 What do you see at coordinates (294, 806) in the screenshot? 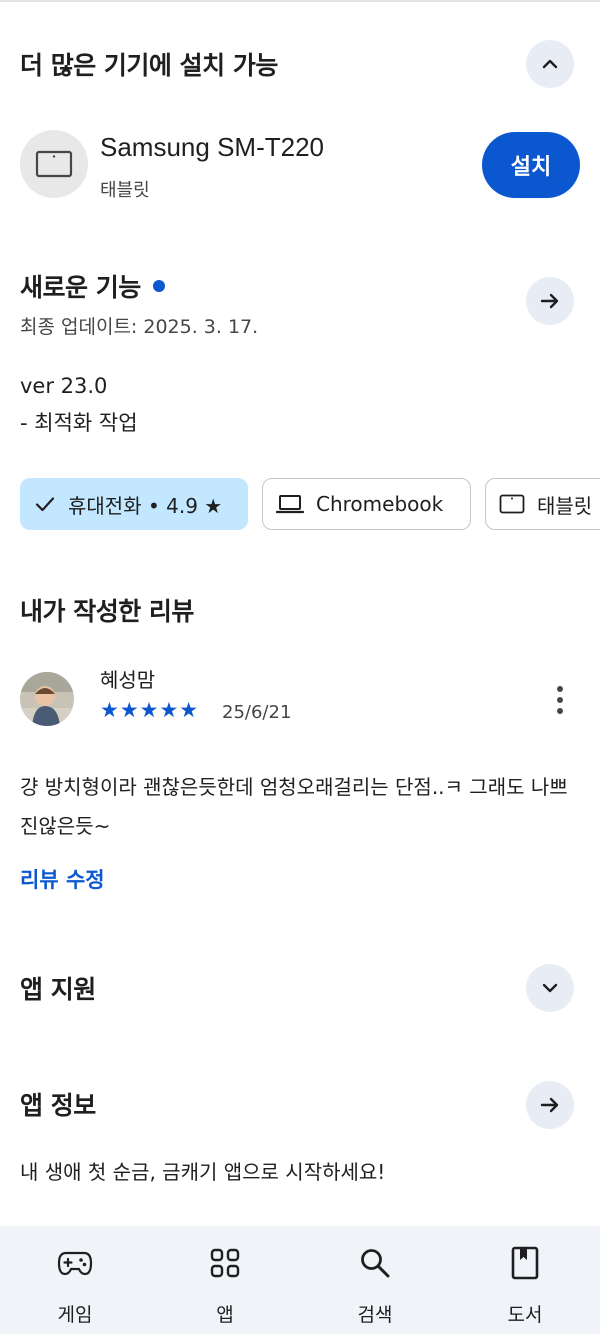
I see `review-text: 걍 방치형이라 괜찮은듯한데 엄청오래걸리는 단점..ㅋ 그래도 나쁘진않은듯~` at bounding box center [294, 806].